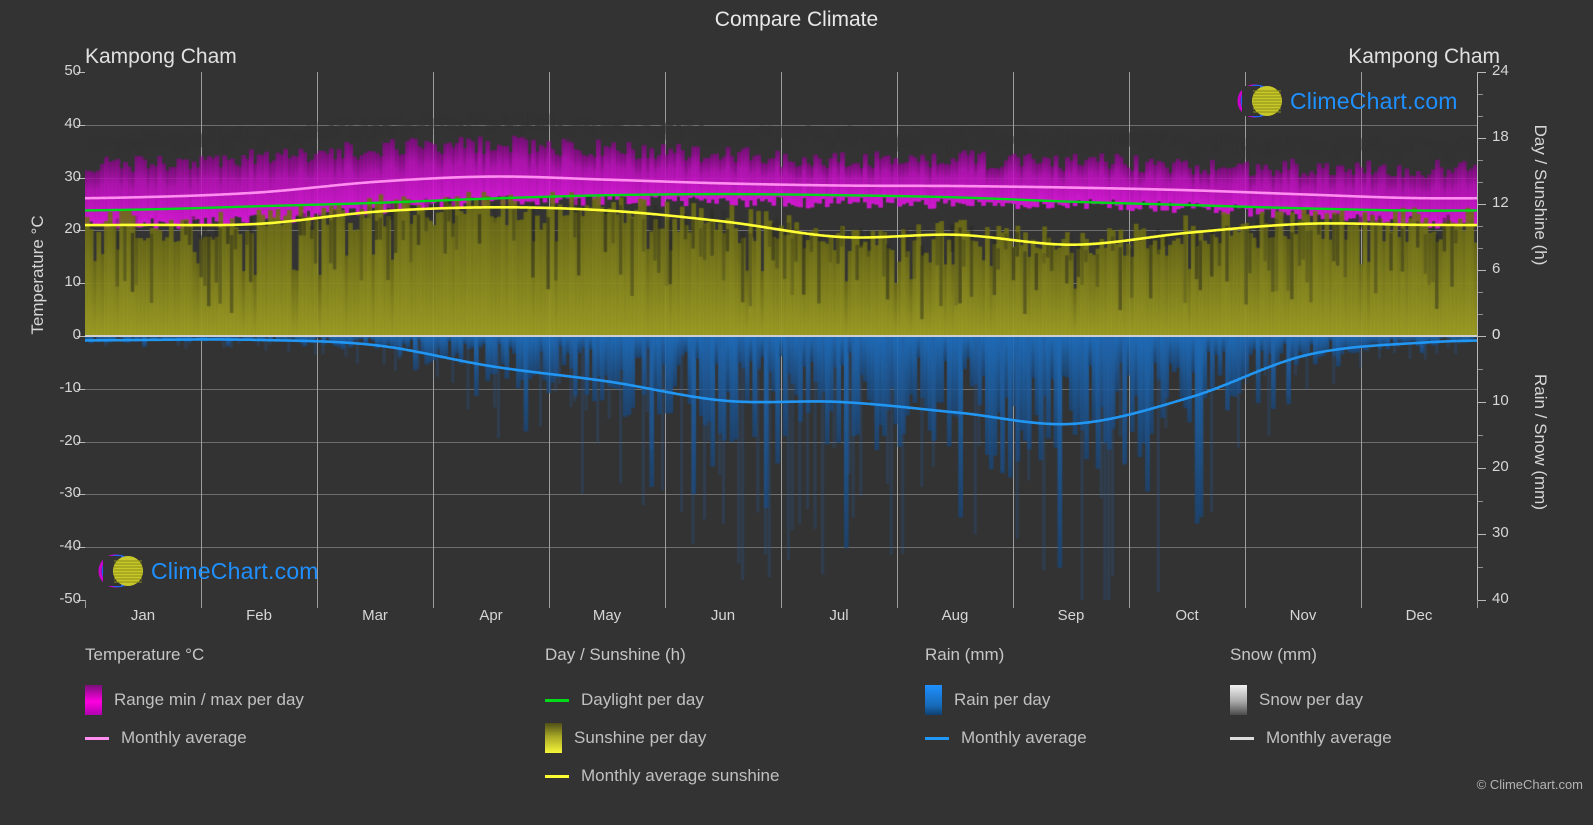 Image resolution: width=1593 pixels, height=825 pixels. What do you see at coordinates (1071, 615) in the screenshot?
I see `x-tick-label-month: Sep` at bounding box center [1071, 615].